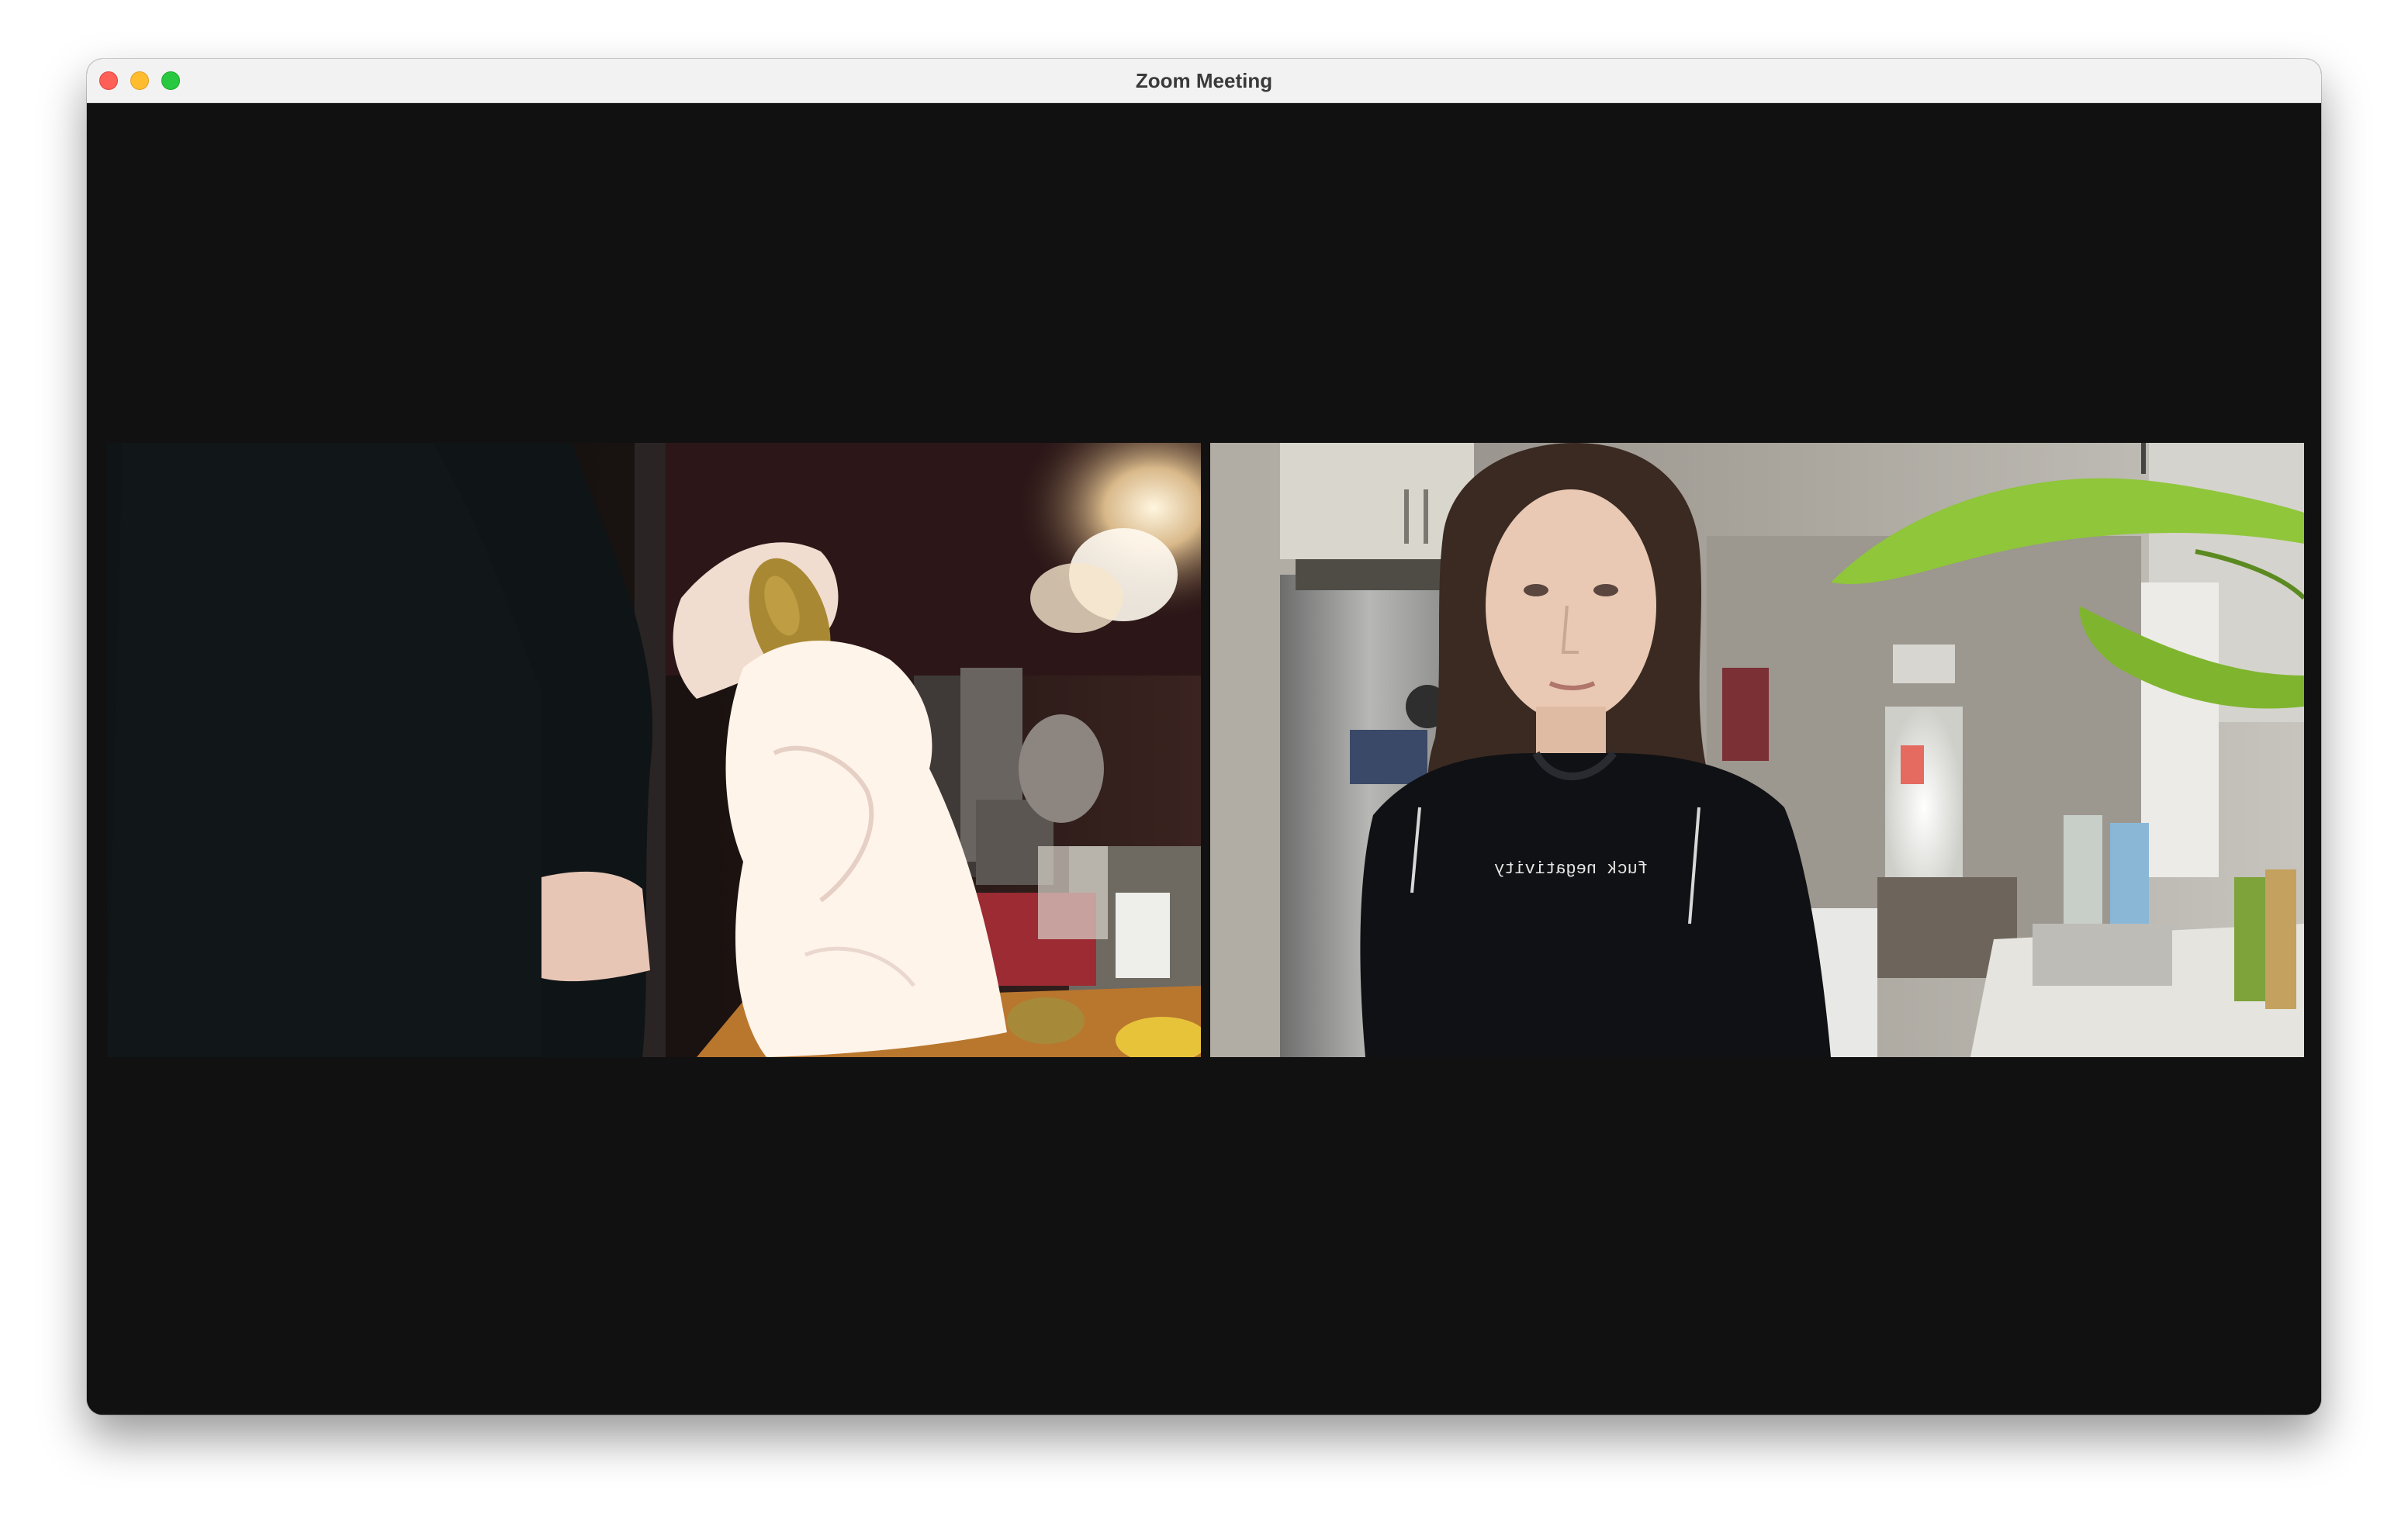 The width and height of the screenshot is (2408, 1531). I want to click on window-title: Zoom Meeting, so click(1204, 80).